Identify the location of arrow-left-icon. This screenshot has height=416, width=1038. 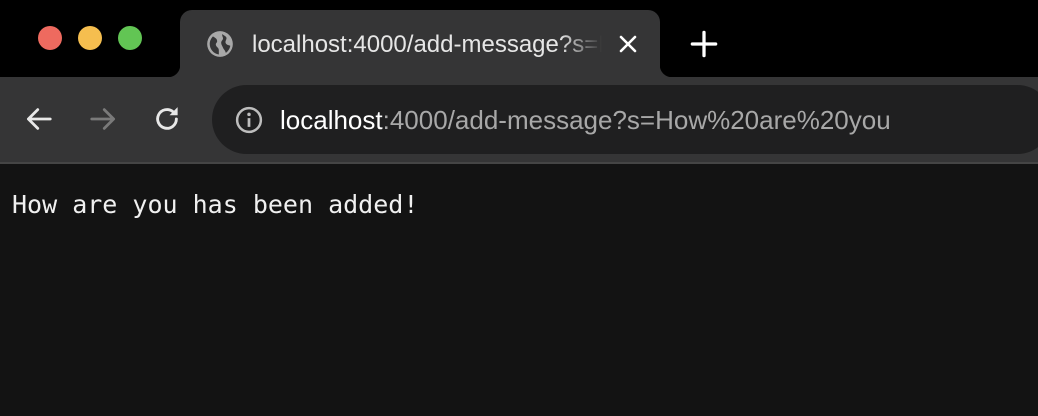
(39, 119).